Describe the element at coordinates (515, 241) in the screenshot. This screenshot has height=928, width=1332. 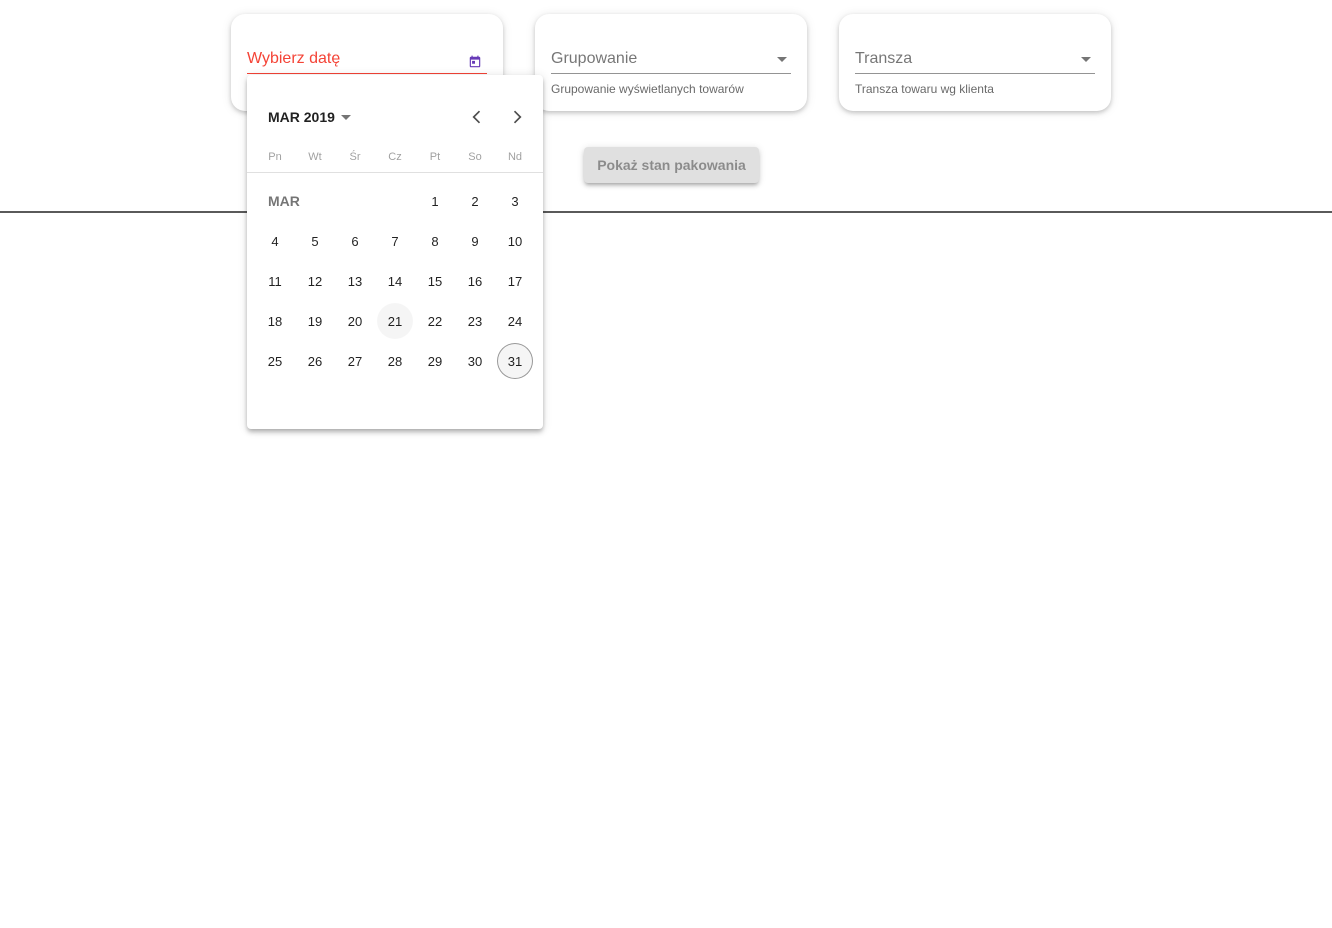
I see `calendar-day: 10` at that location.